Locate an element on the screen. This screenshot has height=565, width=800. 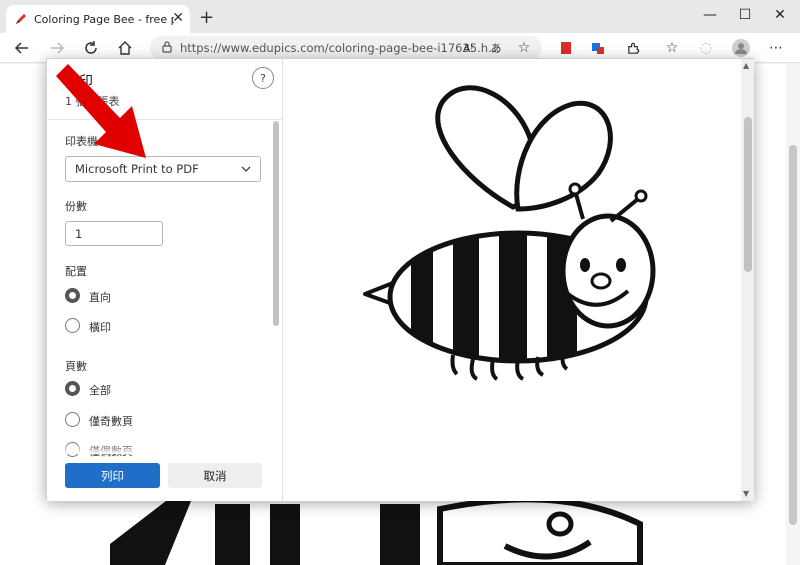
performance-icon: ◌ is located at coordinates (706, 48).